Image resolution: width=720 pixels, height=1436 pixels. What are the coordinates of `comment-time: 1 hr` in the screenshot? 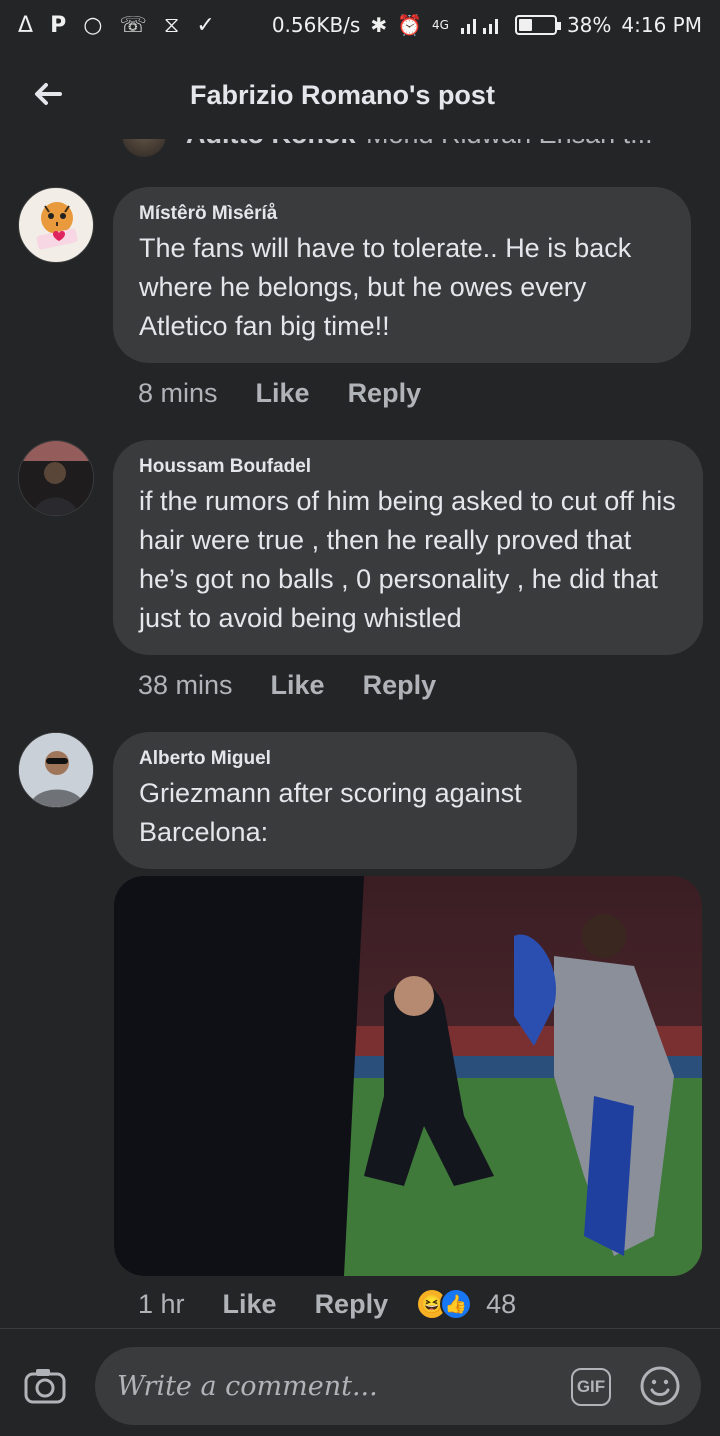 It's located at (161, 1303).